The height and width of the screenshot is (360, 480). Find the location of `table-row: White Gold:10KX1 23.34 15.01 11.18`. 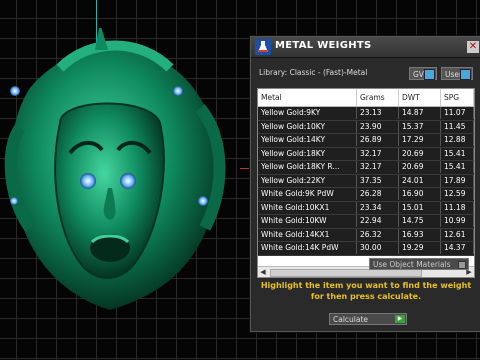

table-row: White Gold:10KX1 23.34 15.01 11.18 is located at coordinates (366, 208).